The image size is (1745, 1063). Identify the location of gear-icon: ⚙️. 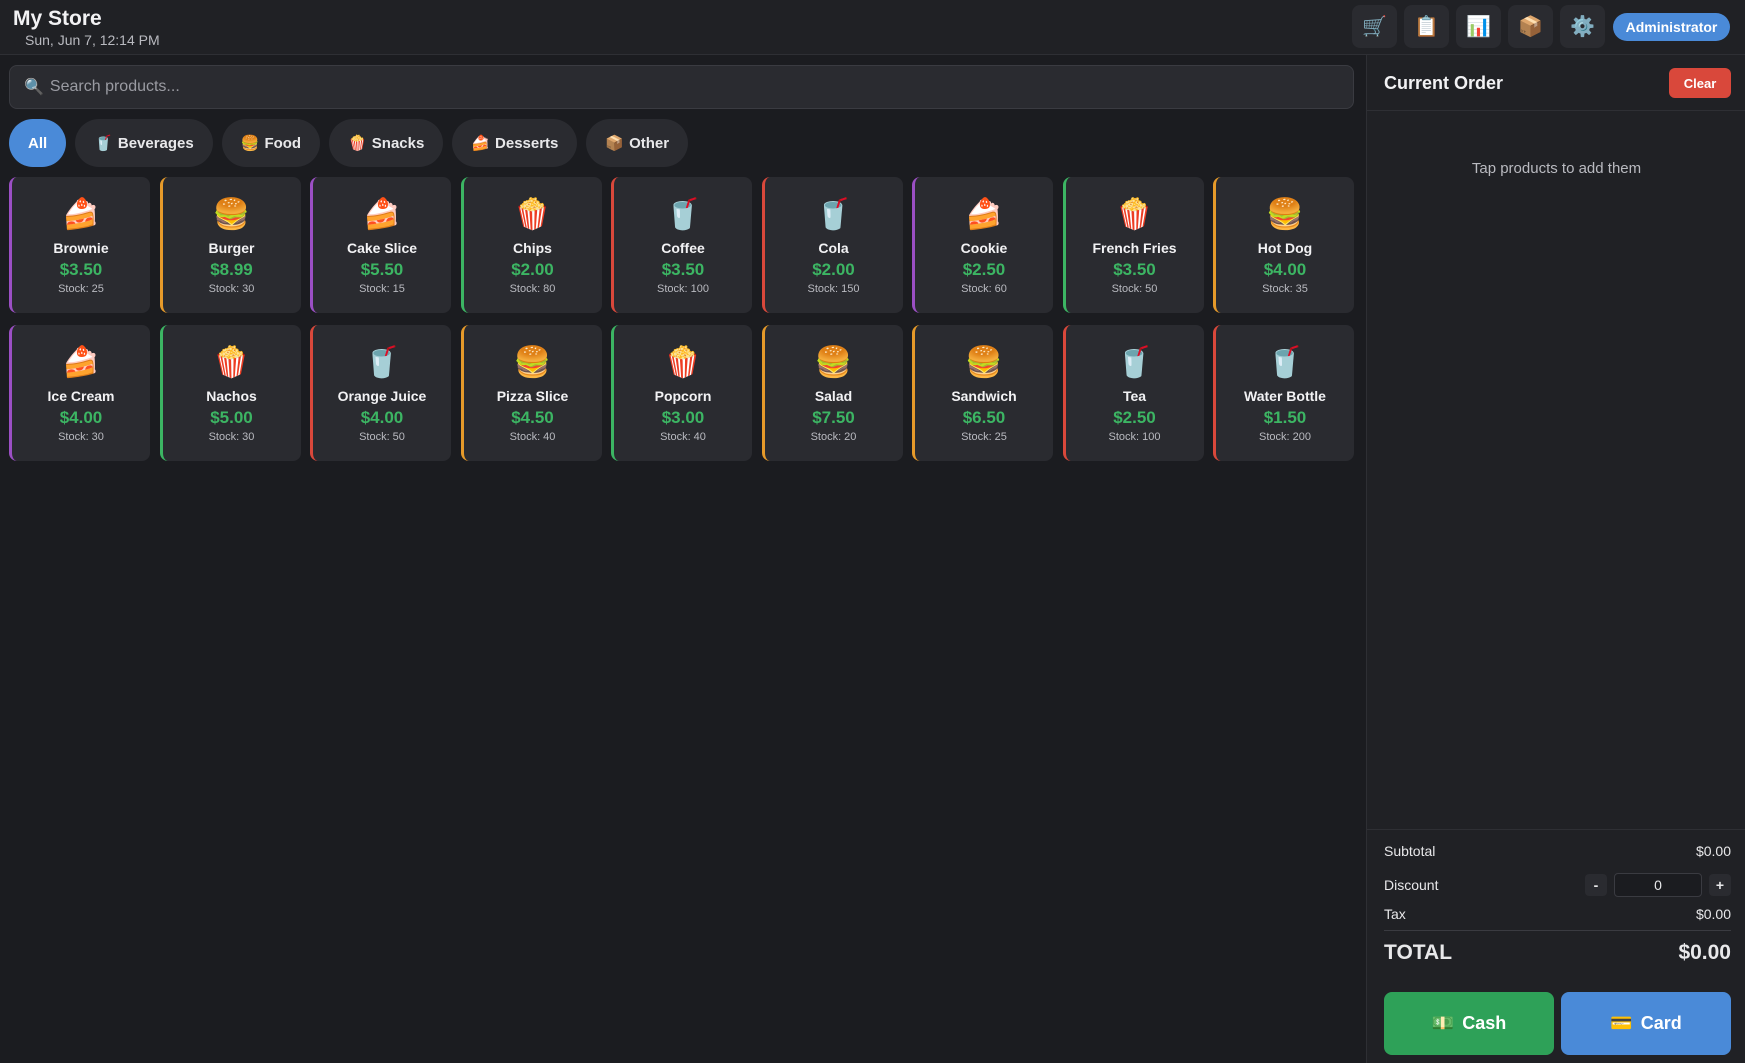
(1582, 27).